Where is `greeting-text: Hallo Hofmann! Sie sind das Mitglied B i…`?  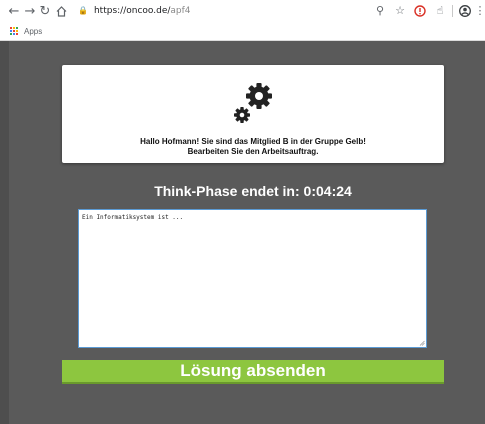
greeting-text: Hallo Hofmann! Sie sind das Mitglied B i… is located at coordinates (253, 147).